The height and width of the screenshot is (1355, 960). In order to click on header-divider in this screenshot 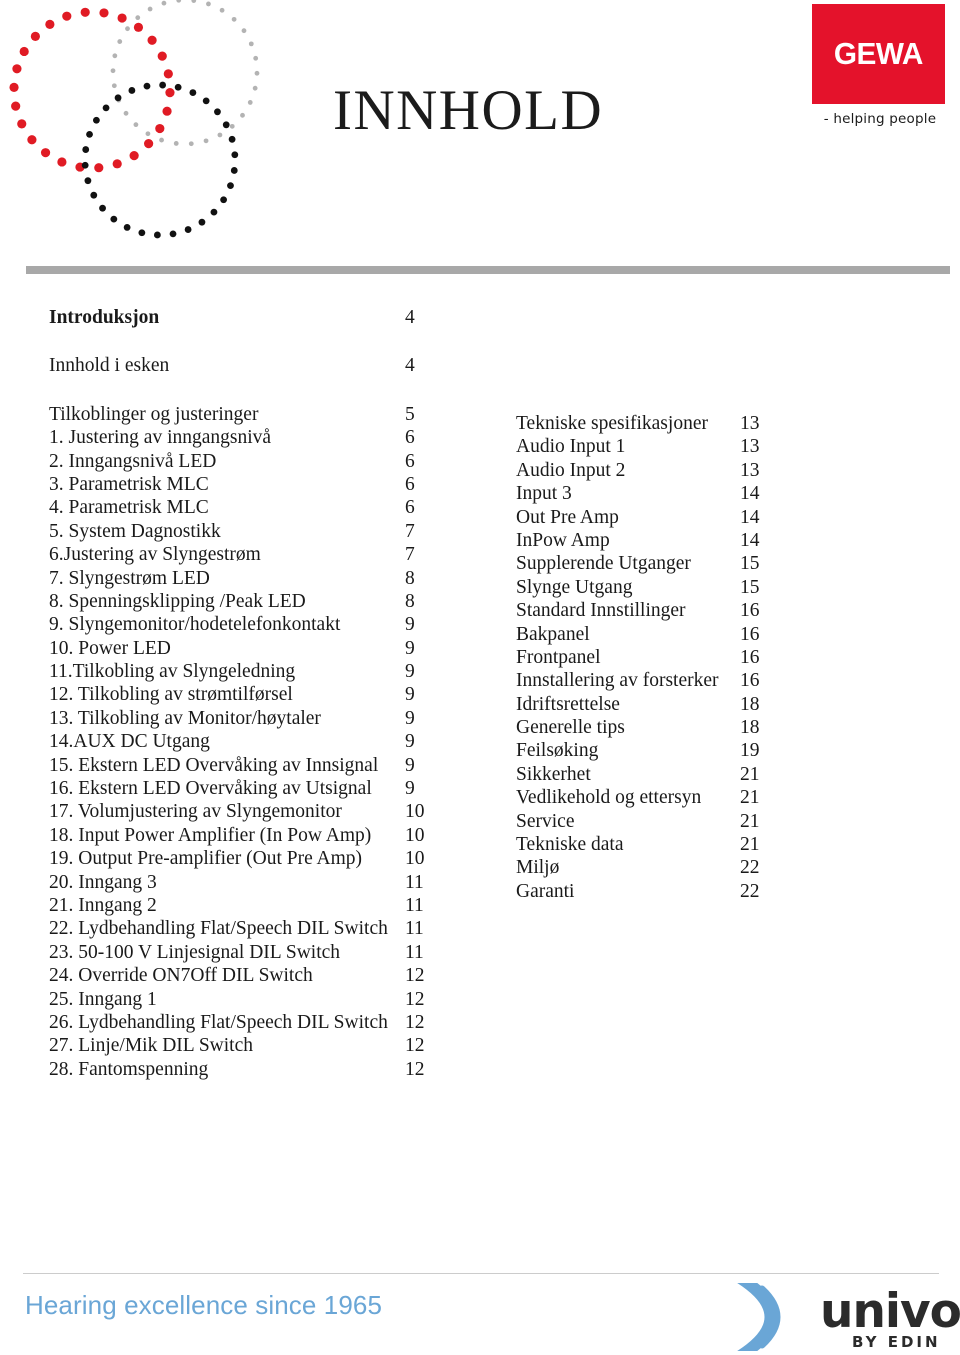, I will do `click(488, 270)`.